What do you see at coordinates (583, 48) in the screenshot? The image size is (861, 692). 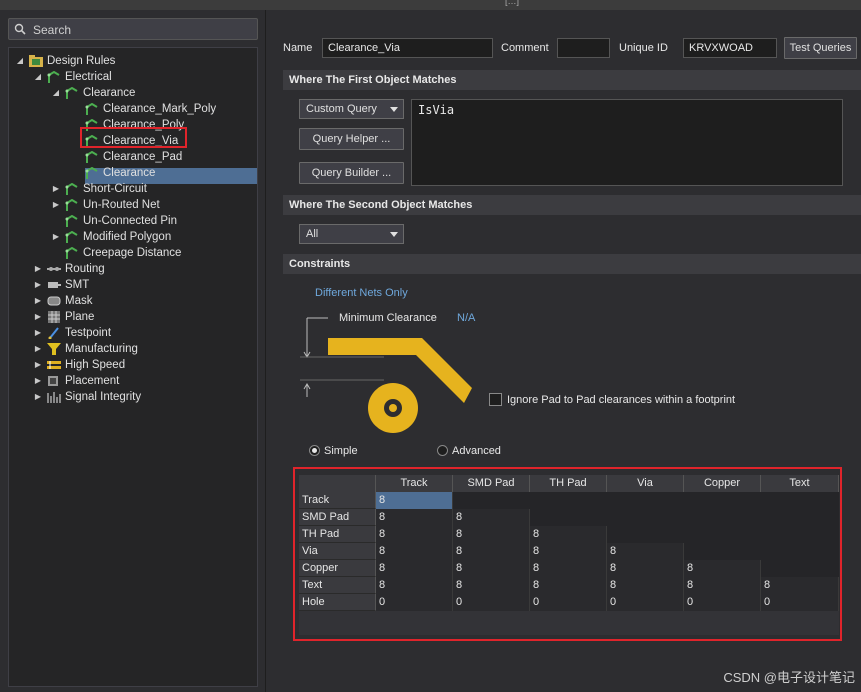 I see `comment-field` at bounding box center [583, 48].